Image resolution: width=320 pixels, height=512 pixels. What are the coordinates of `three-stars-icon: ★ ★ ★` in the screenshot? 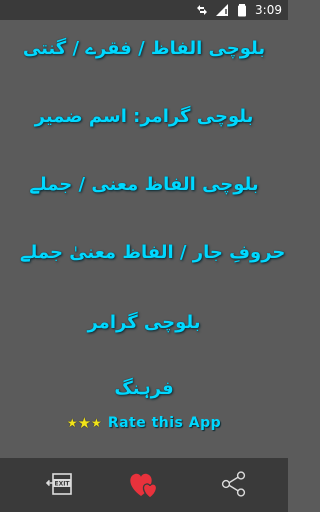 It's located at (84, 423).